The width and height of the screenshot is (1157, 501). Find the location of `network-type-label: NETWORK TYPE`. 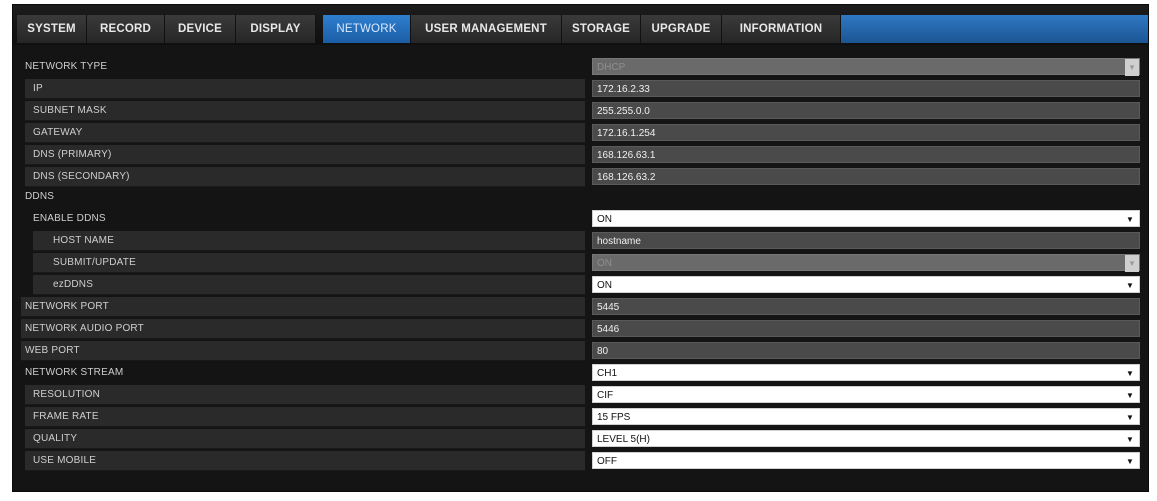

network-type-label: NETWORK TYPE is located at coordinates (66, 66).